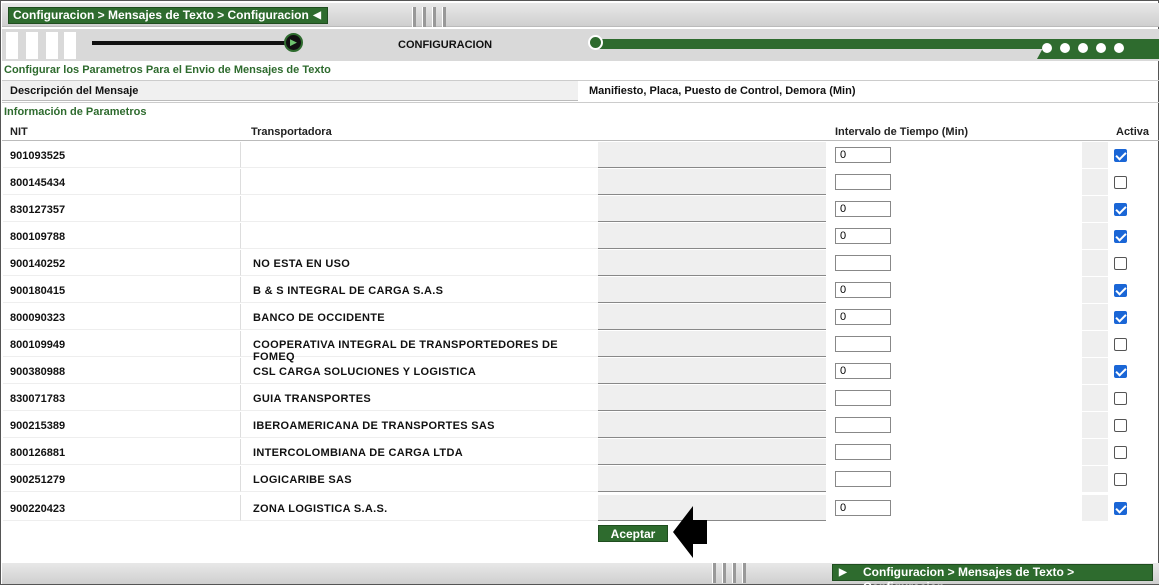  I want to click on nit-value: 901093525, so click(38, 156).